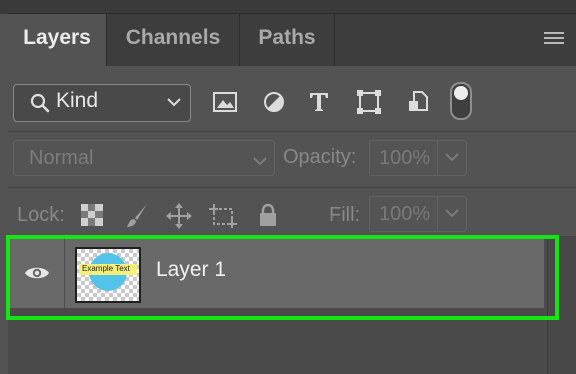  I want to click on layer-thumbnail: Example Text, so click(108, 275).